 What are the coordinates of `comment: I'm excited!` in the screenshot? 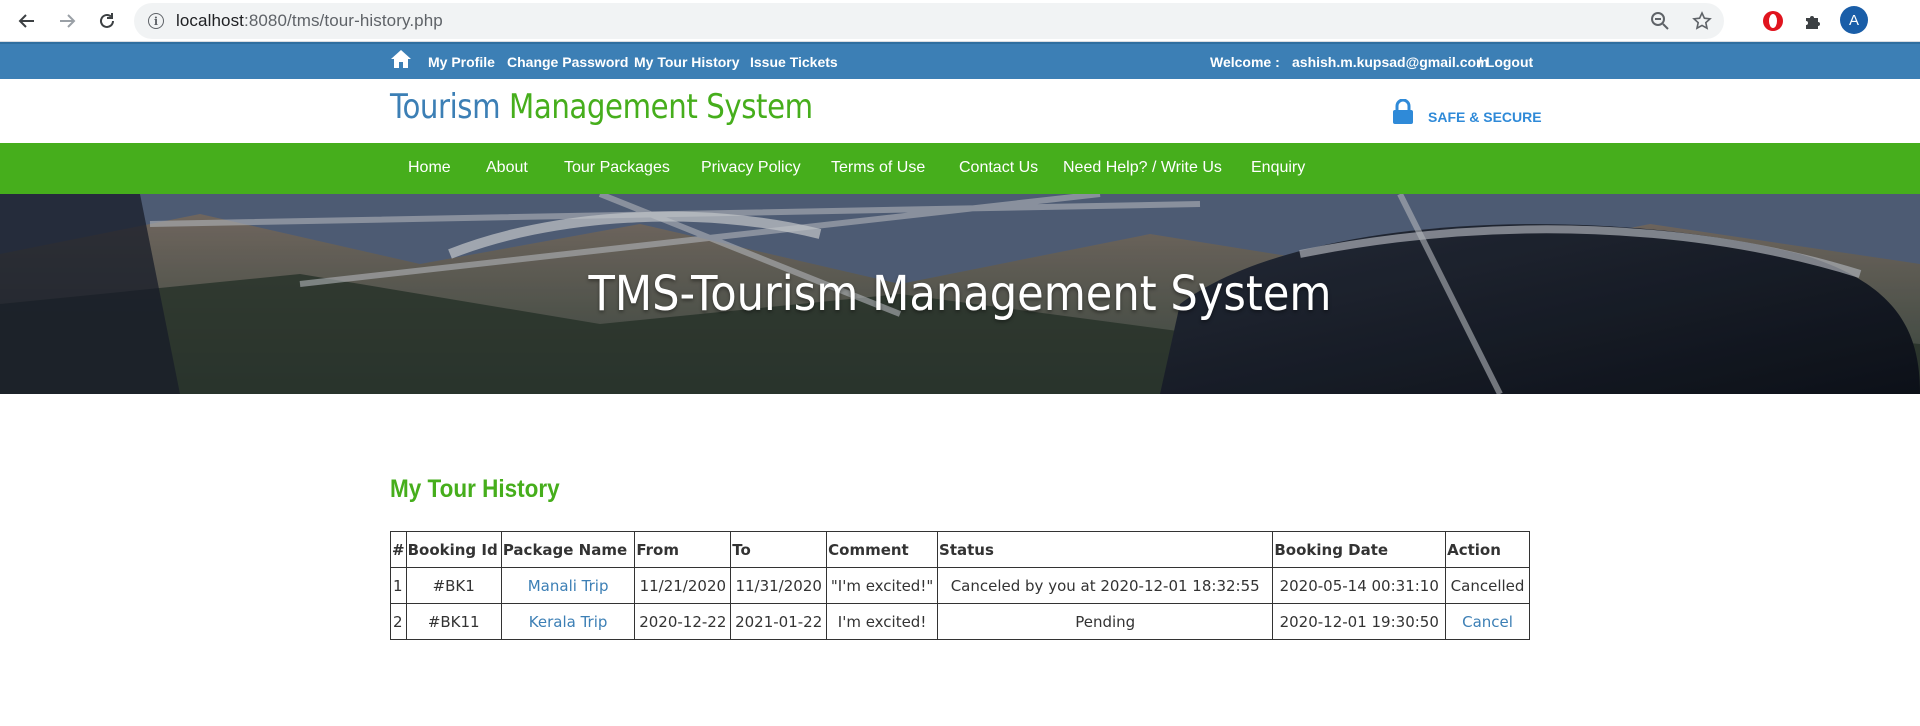 It's located at (882, 621).